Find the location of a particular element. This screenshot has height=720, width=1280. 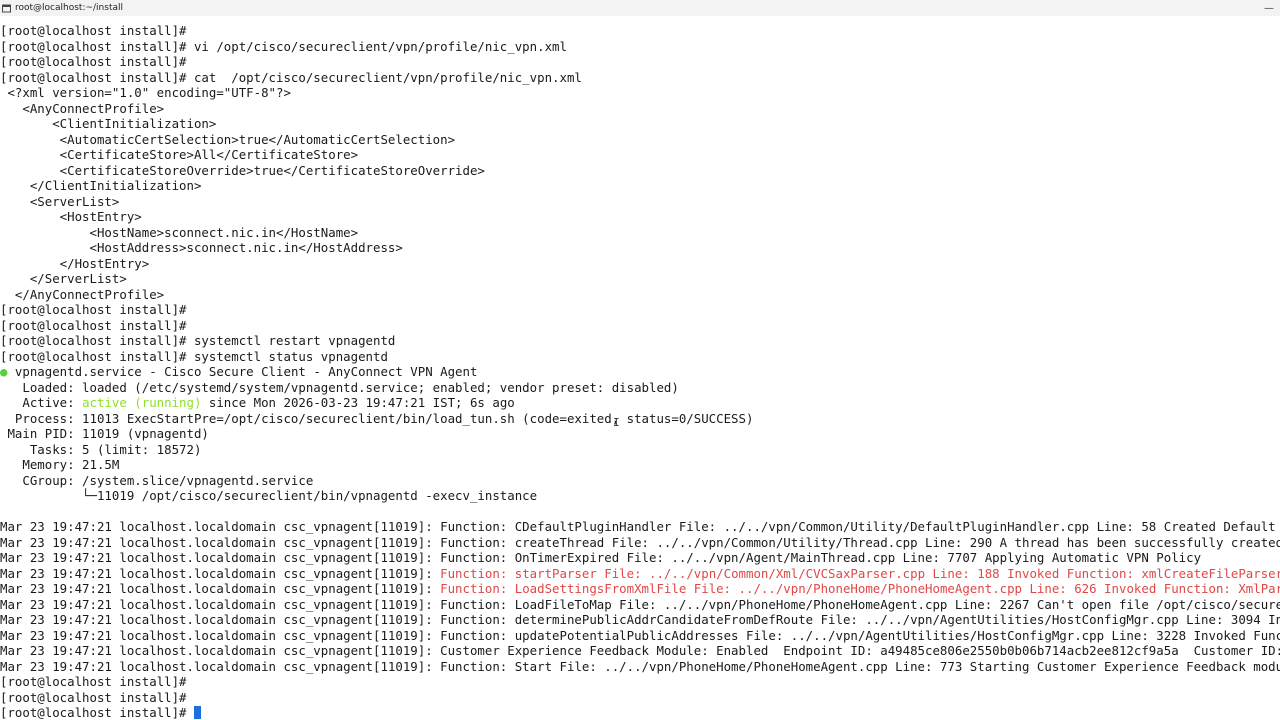

text-cursor-icon: I is located at coordinates (616, 422).